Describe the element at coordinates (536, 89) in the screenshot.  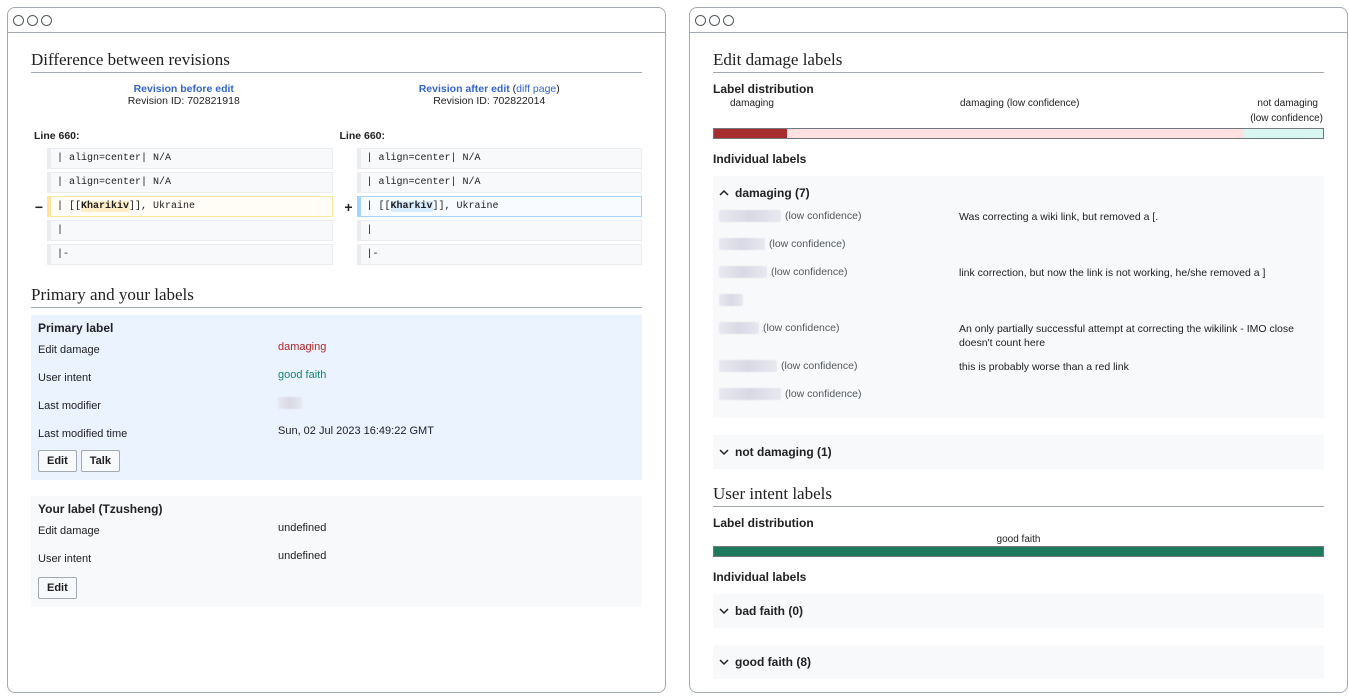
I see `diff-page-link: diff page` at that location.